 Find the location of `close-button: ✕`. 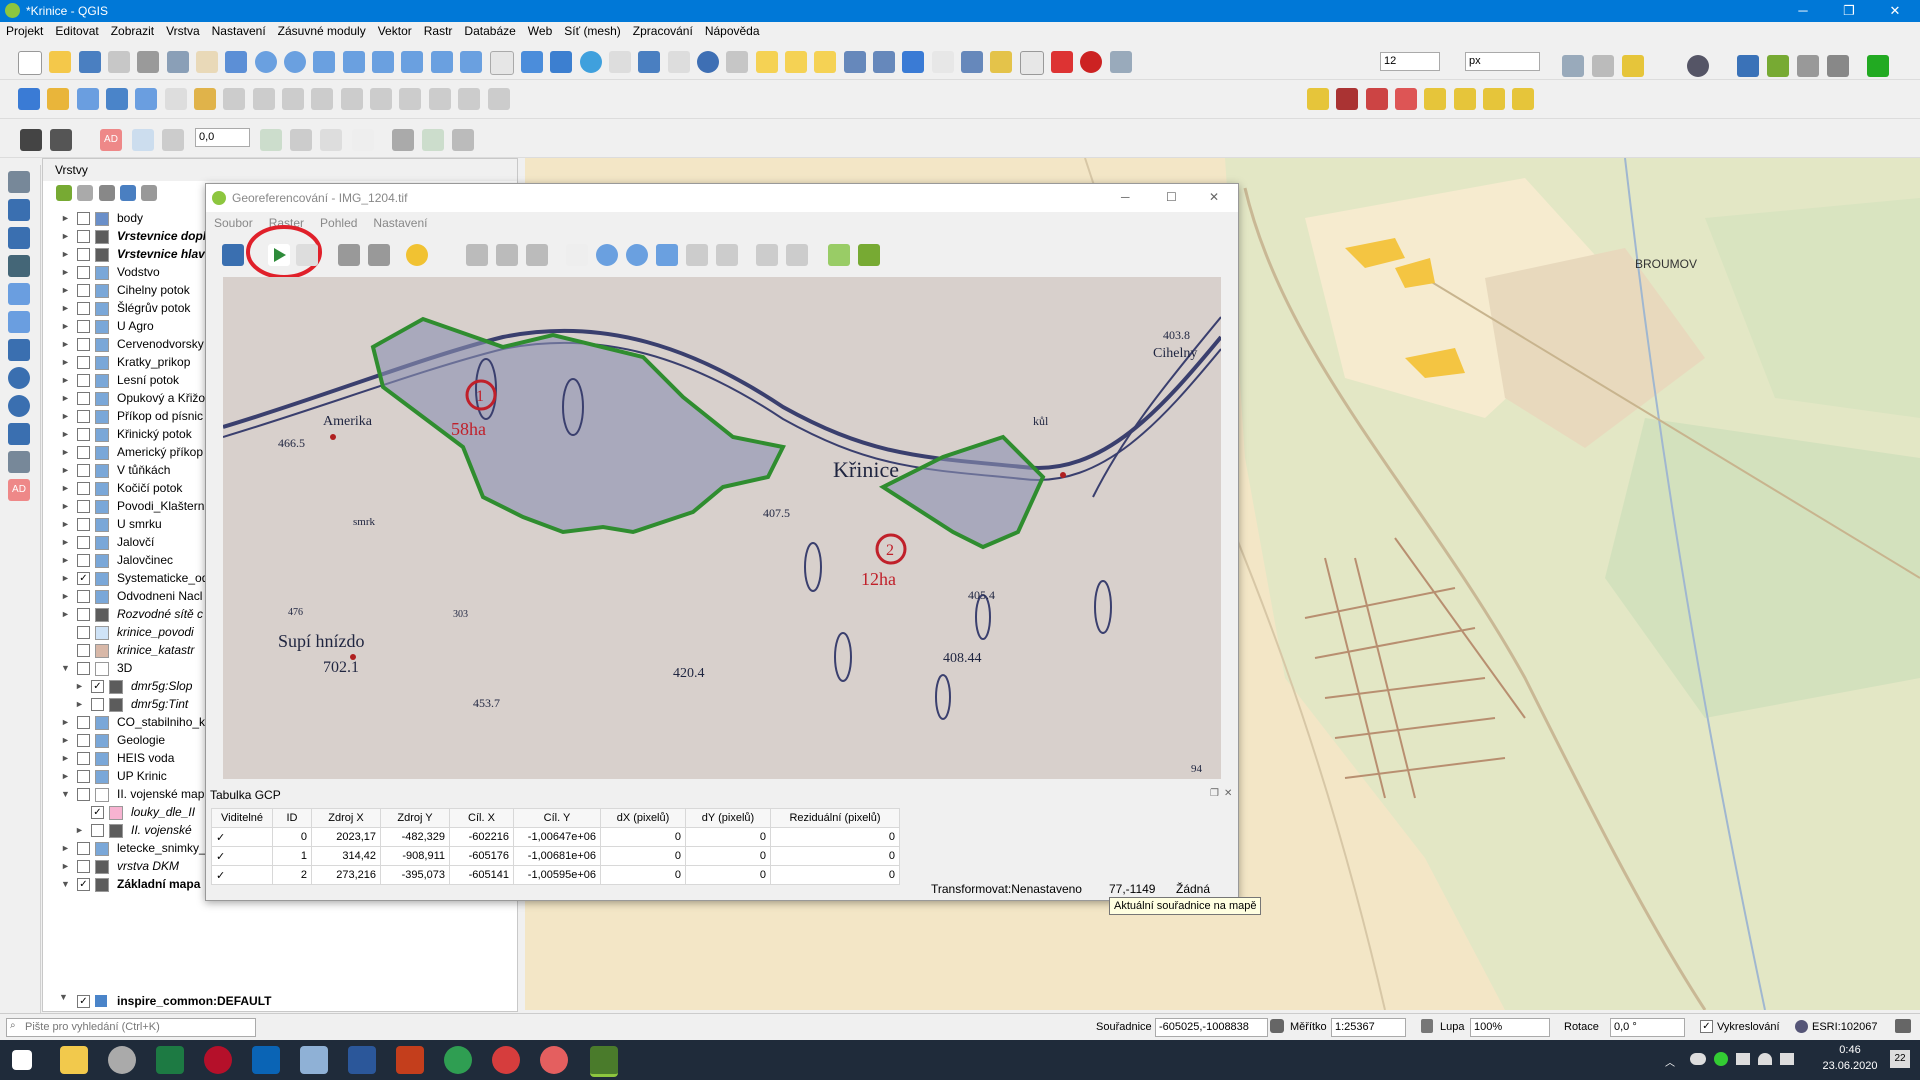

close-button: ✕ is located at coordinates (1895, 11).